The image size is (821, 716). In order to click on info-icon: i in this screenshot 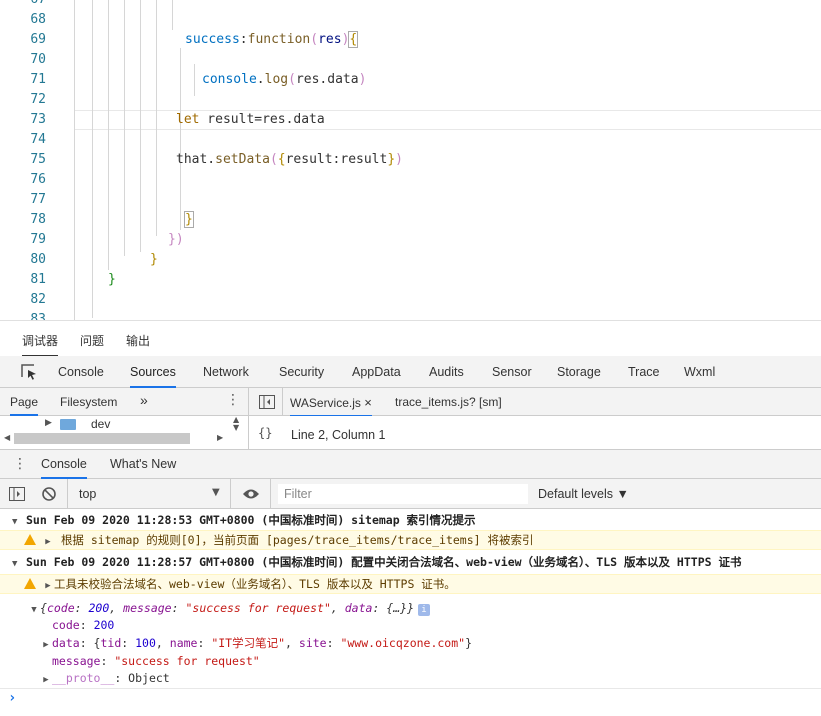, I will do `click(424, 610)`.